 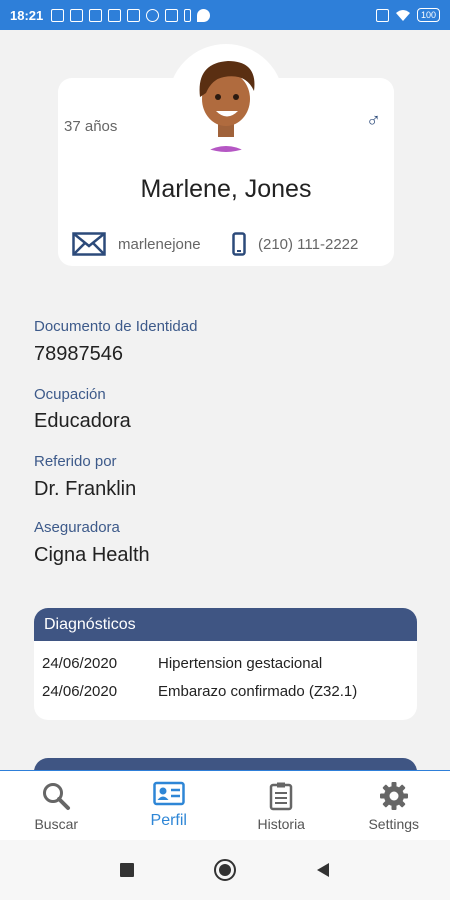 I want to click on phone-text: (210) 111-2222, so click(x=308, y=244).